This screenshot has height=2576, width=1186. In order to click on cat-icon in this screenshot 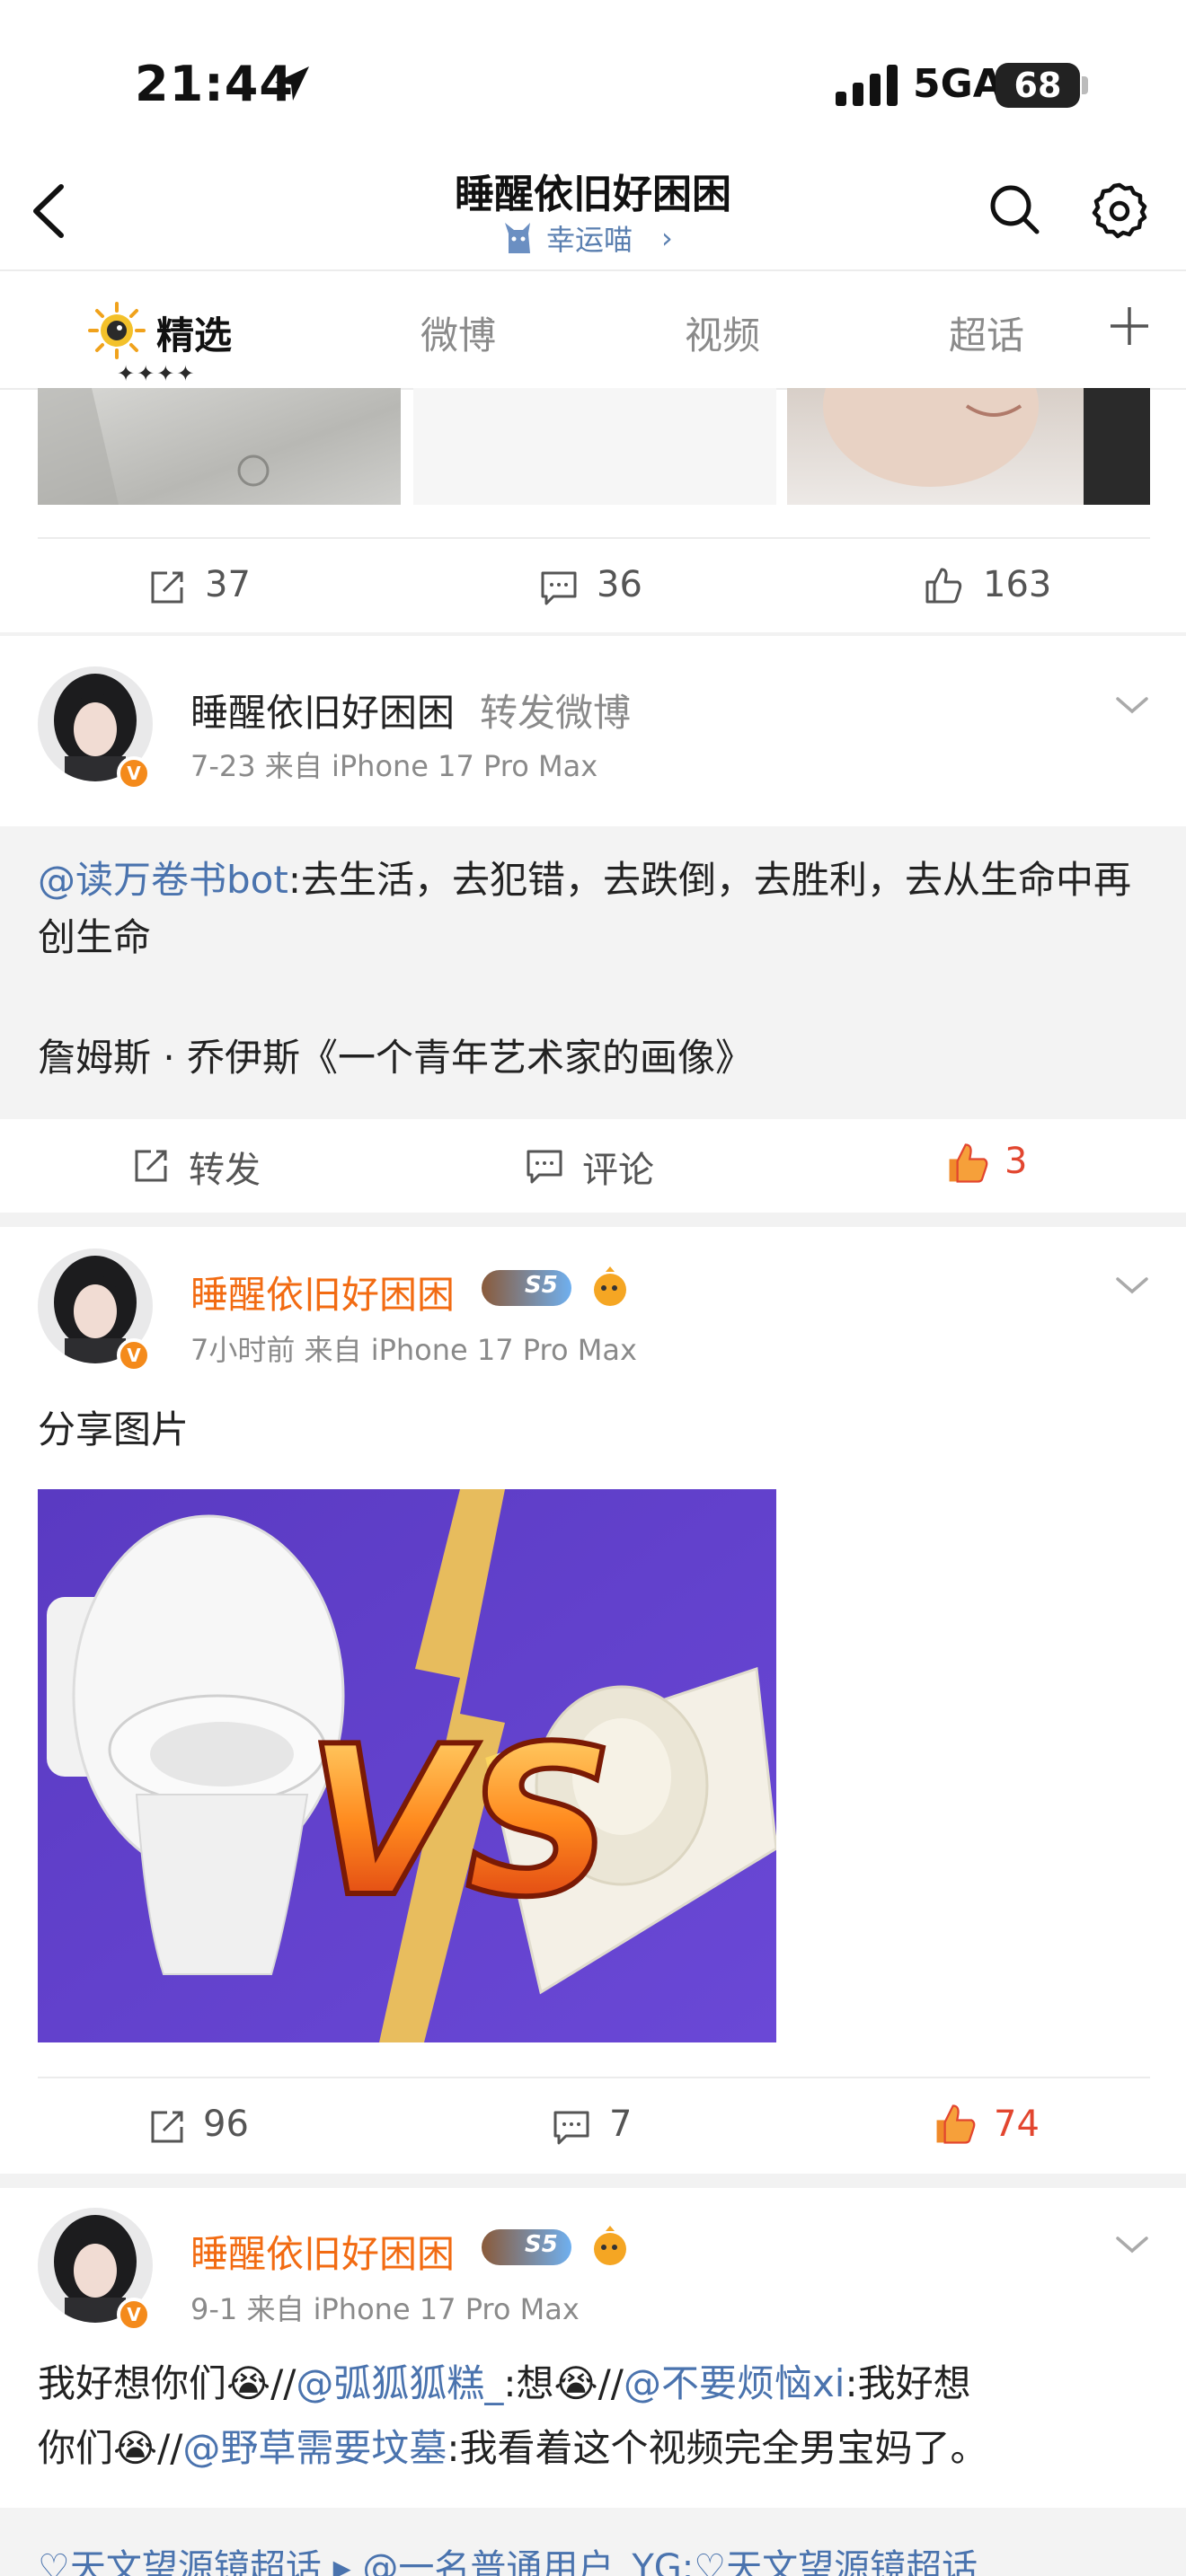, I will do `click(517, 238)`.